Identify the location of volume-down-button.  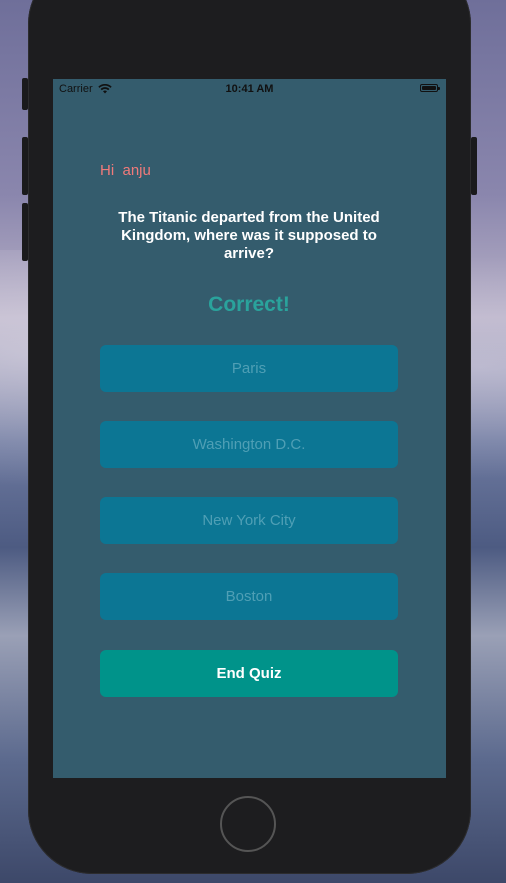
(25, 232).